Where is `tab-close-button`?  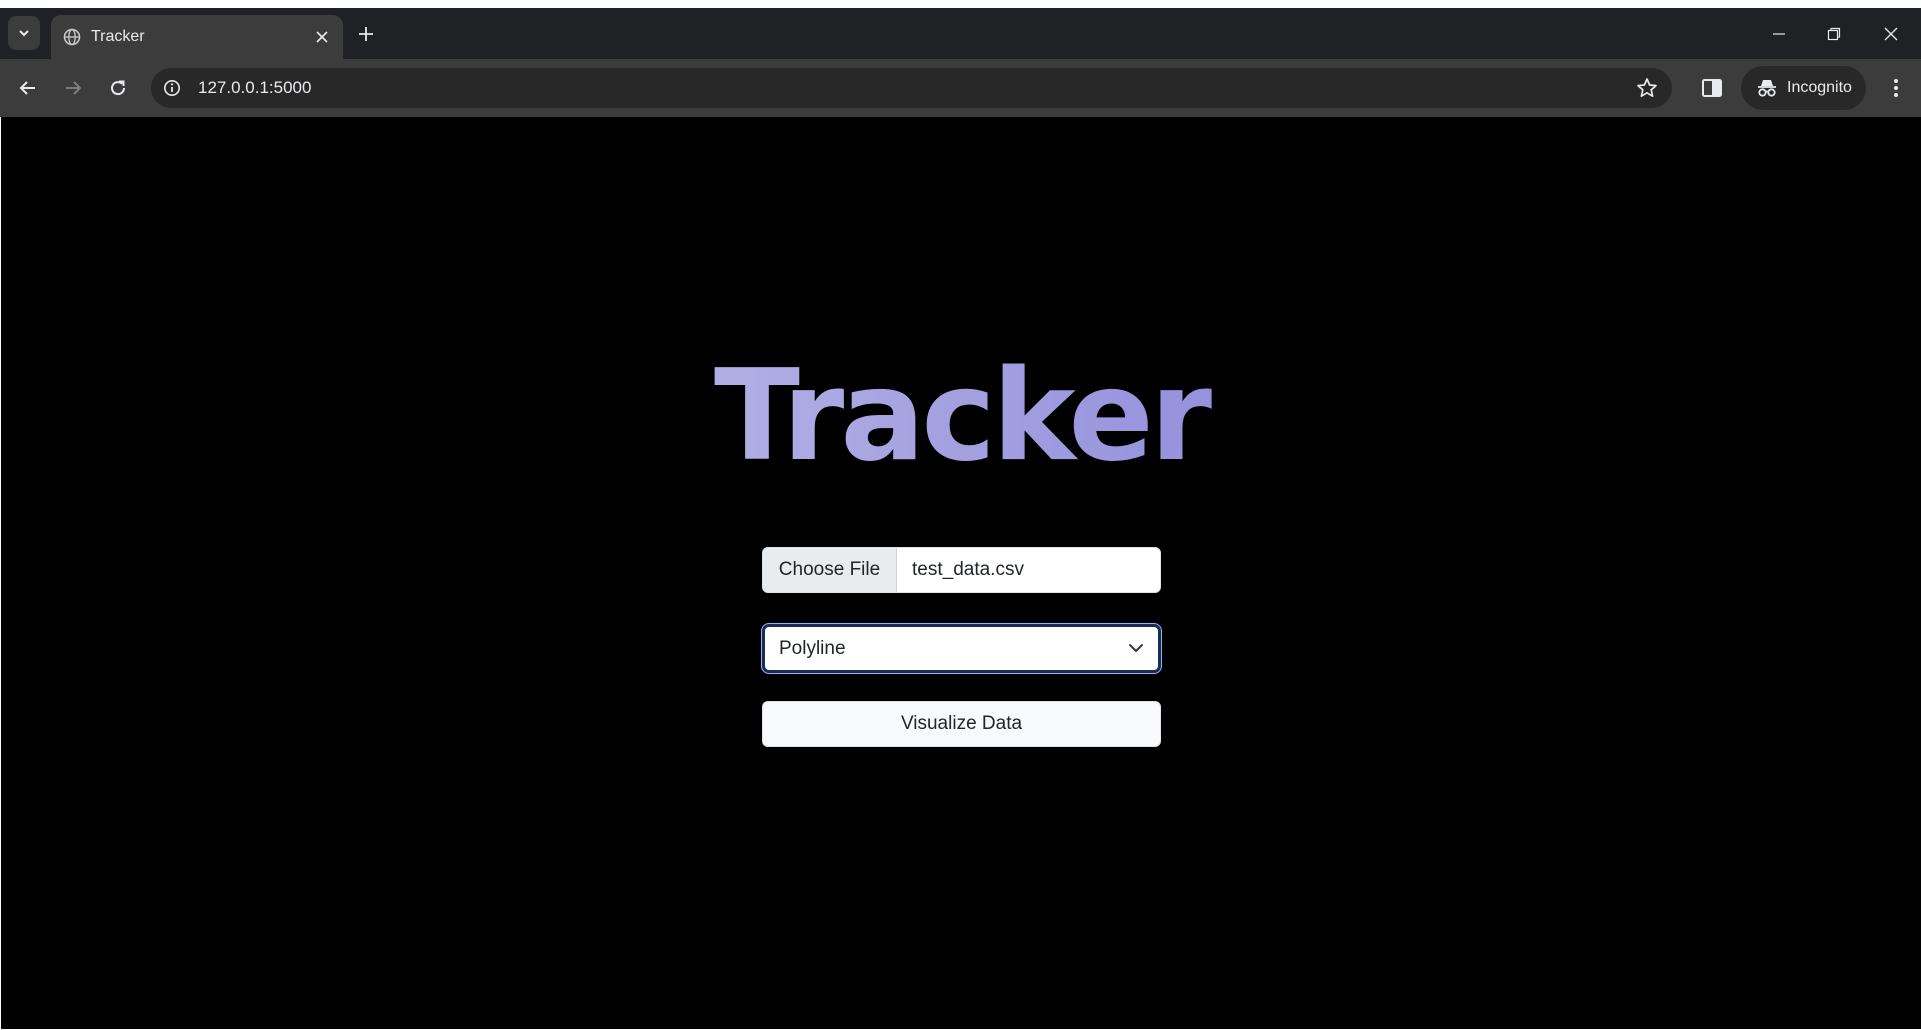 tab-close-button is located at coordinates (322, 37).